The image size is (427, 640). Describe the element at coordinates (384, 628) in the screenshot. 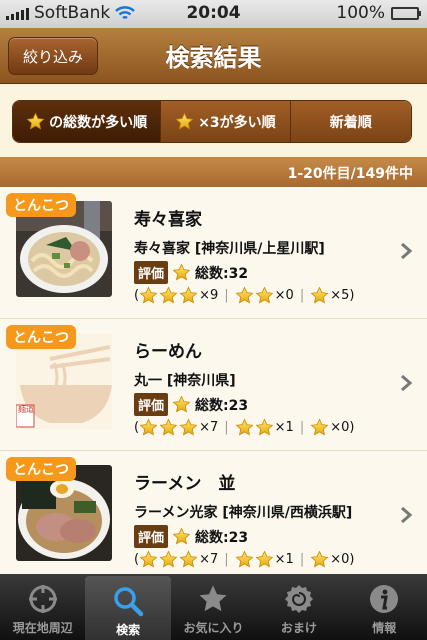

I see `tab-label: 情報` at that location.